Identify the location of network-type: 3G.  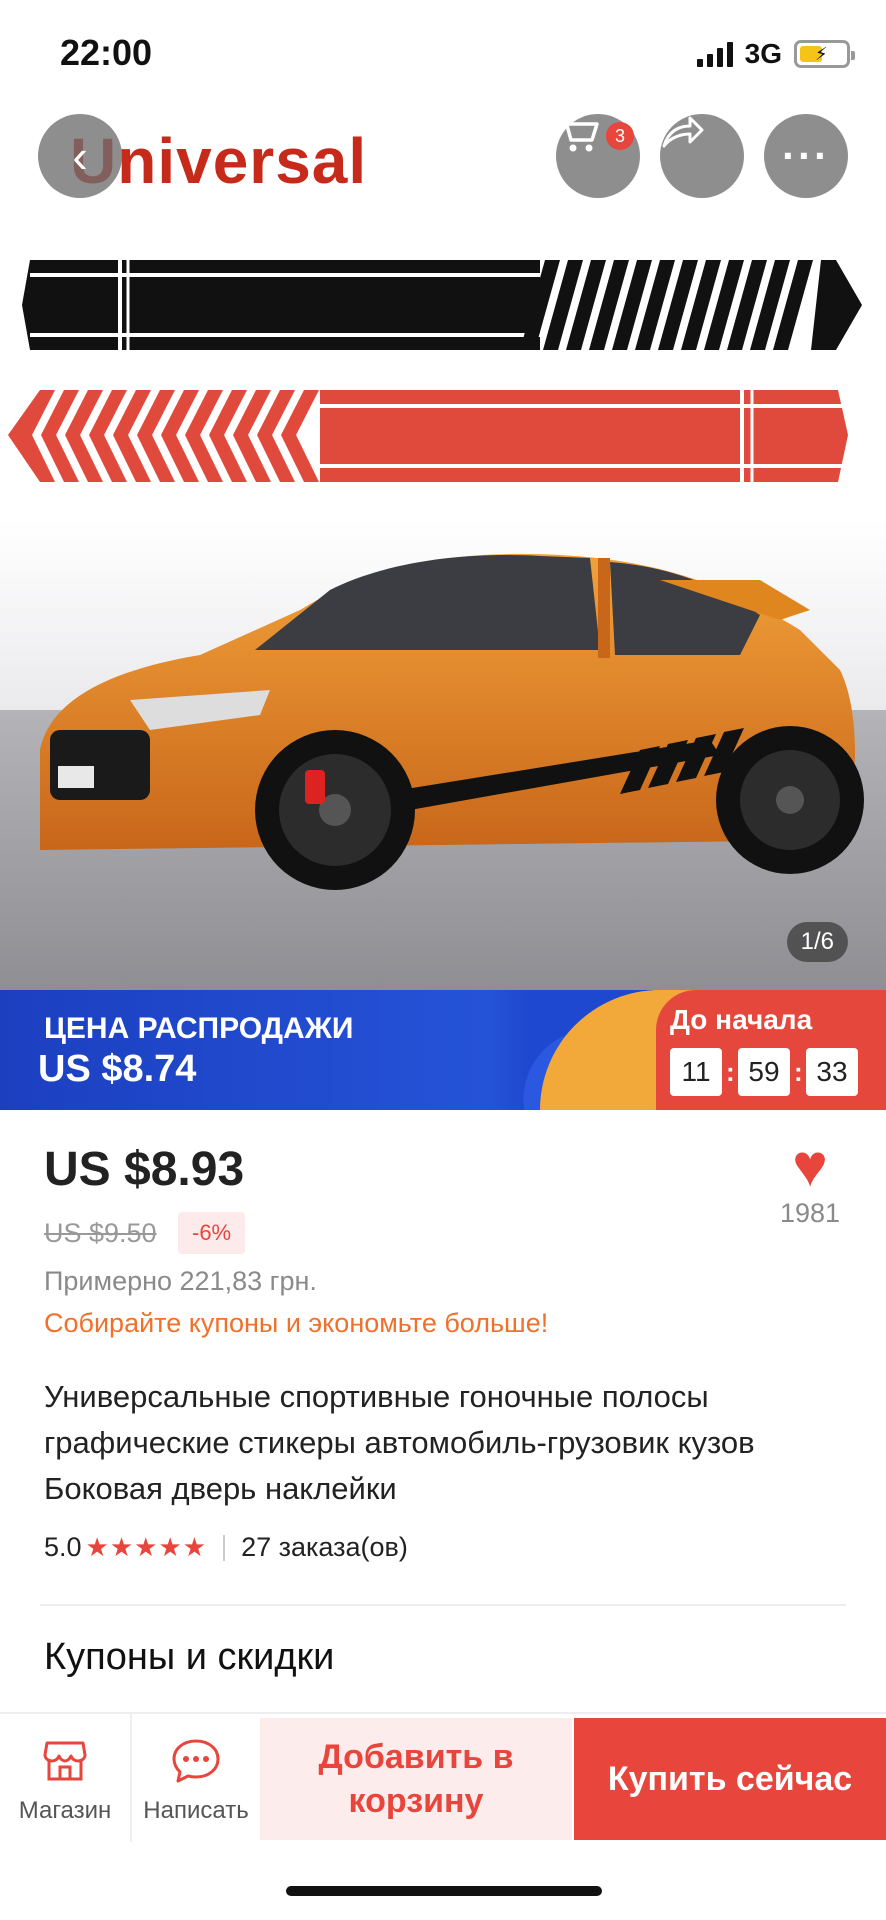
(763, 53).